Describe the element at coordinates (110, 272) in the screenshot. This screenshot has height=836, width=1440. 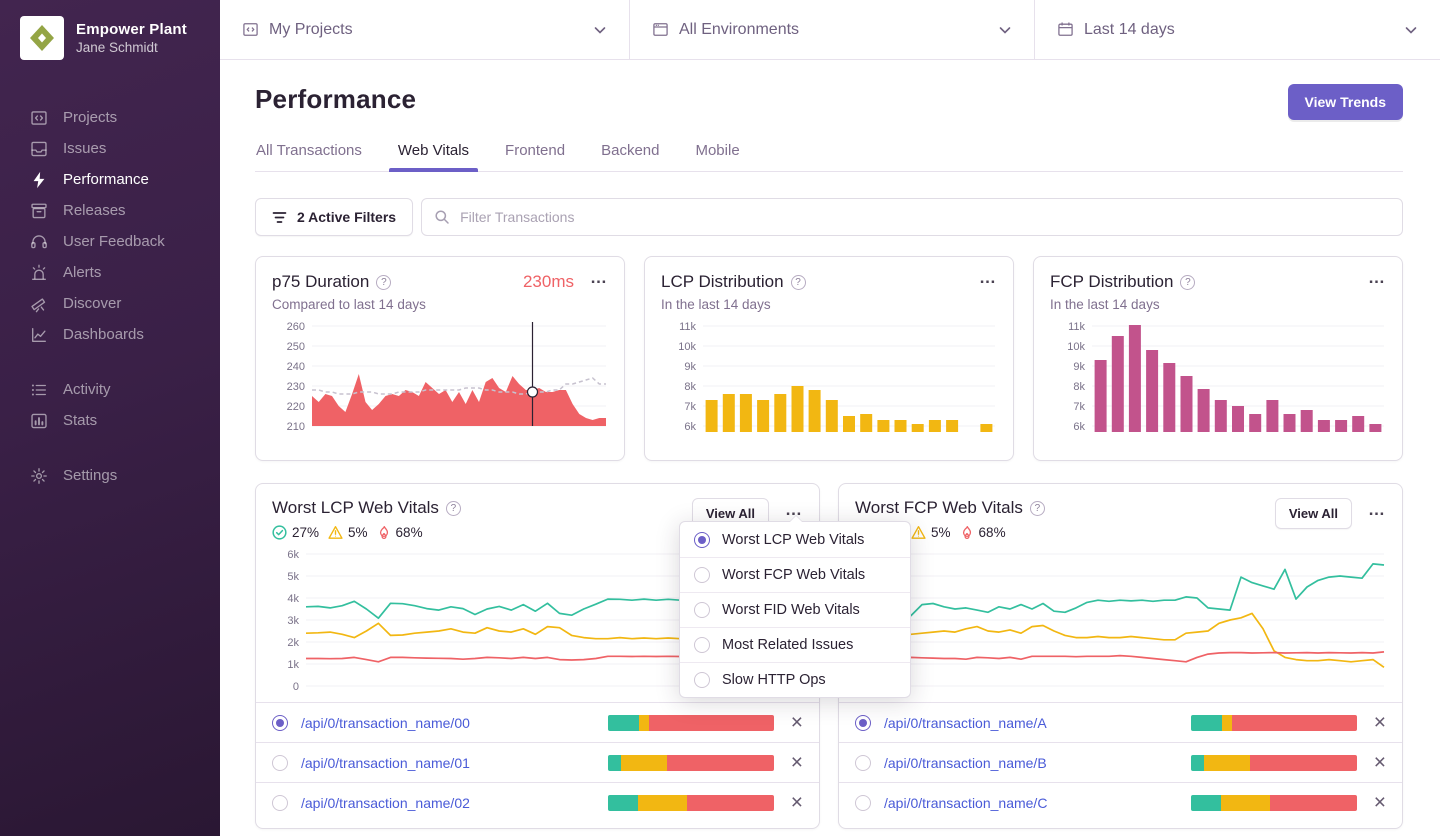
I see `sidebar-item-alerts: Alerts` at that location.